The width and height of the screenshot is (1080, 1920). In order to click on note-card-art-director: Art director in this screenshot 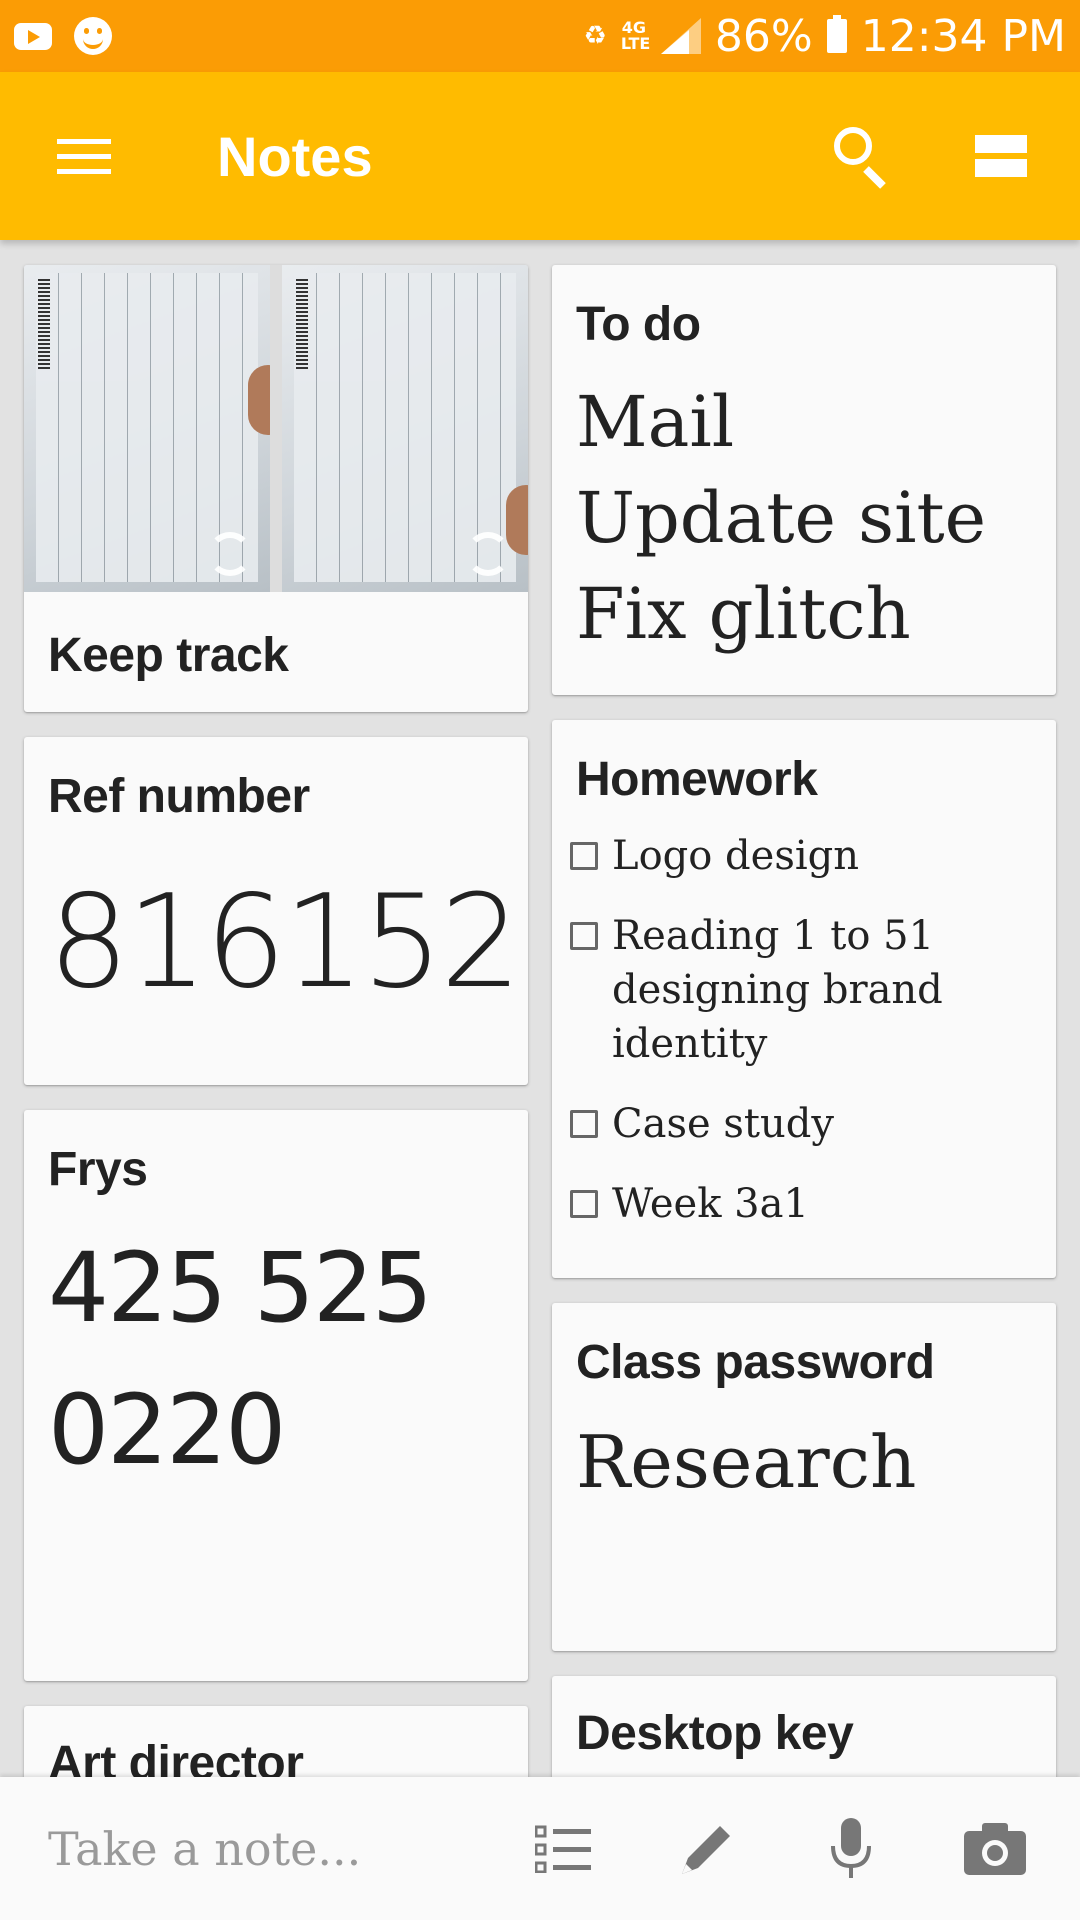, I will do `click(276, 1741)`.